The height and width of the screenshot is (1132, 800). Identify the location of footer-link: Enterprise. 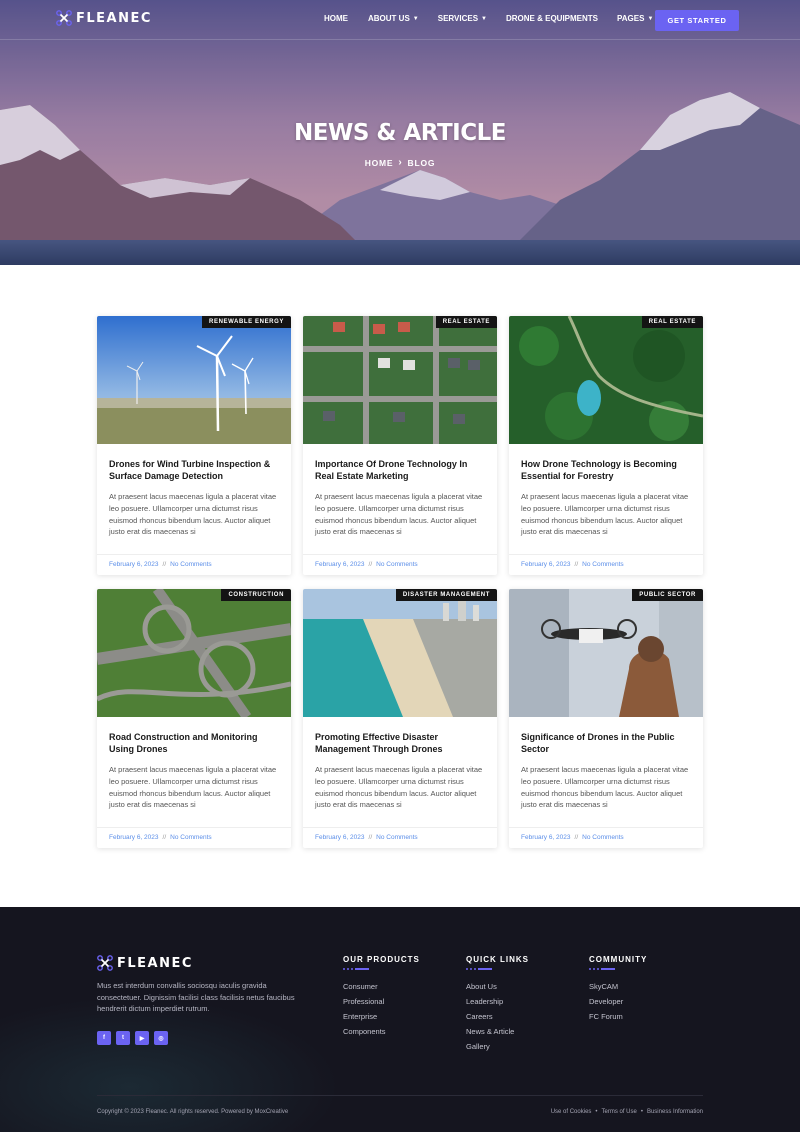
(381, 1016).